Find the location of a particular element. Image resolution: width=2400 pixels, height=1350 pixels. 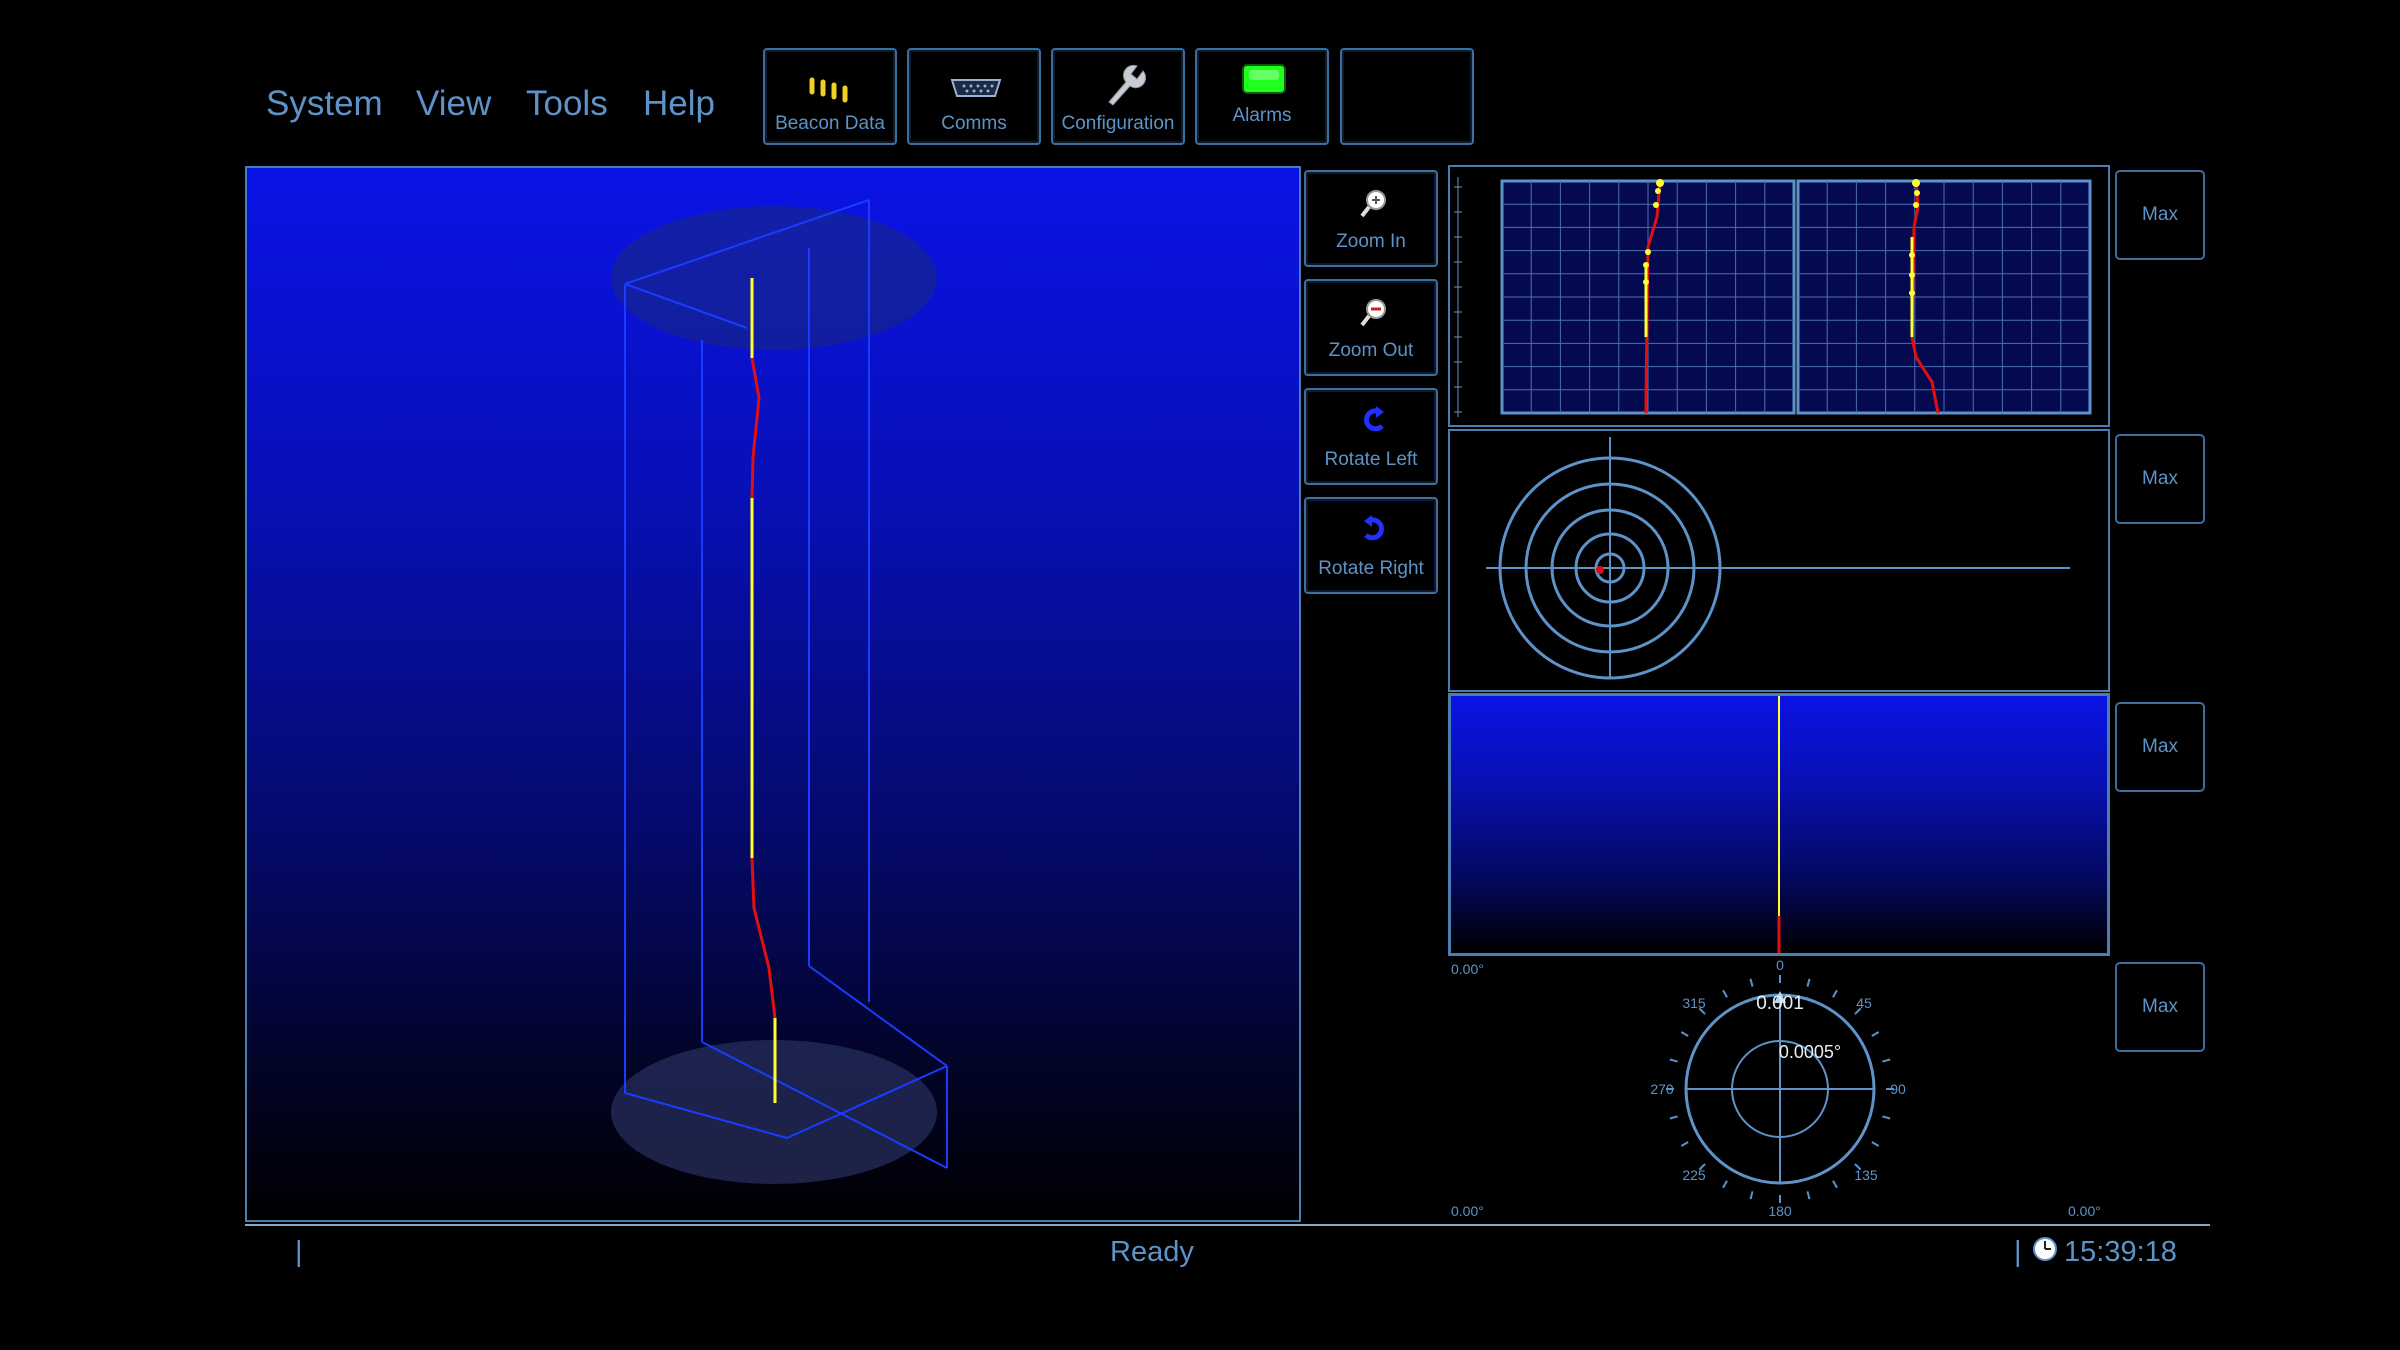

compass-readout-1: 0.001 is located at coordinates (1780, 1003).